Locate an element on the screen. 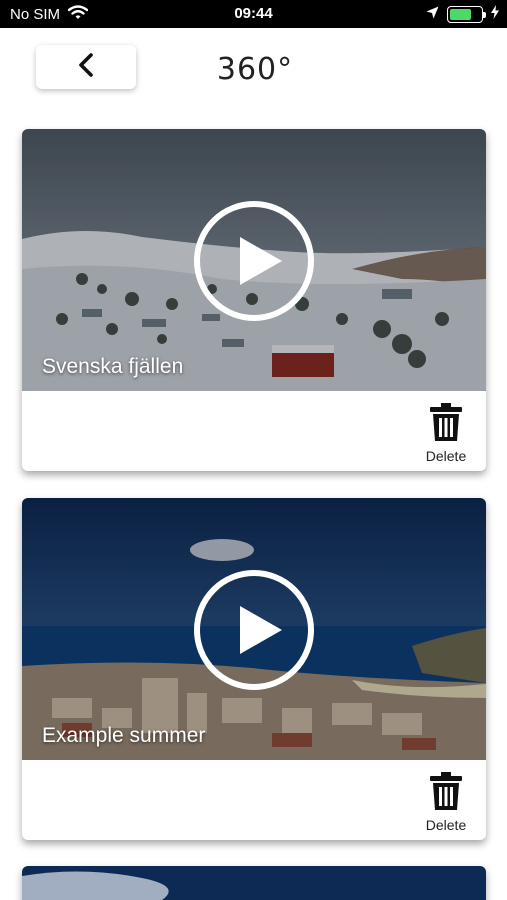 This screenshot has width=507, height=900. battery-level is located at coordinates (460, 14).